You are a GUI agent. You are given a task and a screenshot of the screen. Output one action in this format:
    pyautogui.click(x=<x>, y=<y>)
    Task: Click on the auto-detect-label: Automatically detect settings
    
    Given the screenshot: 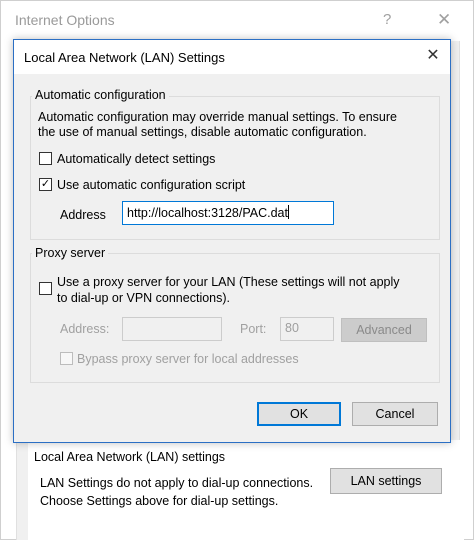 What is the action you would take?
    pyautogui.click(x=136, y=159)
    